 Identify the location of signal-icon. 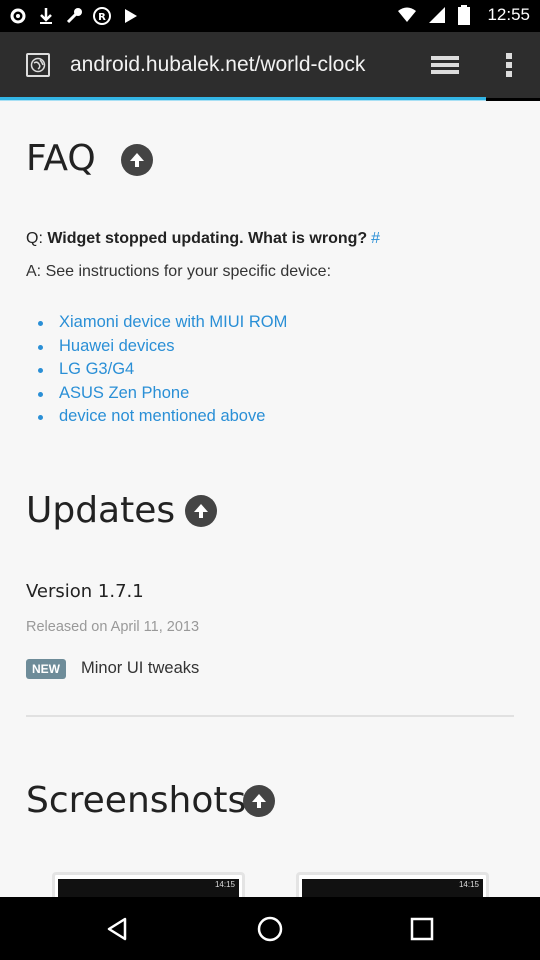
(437, 15).